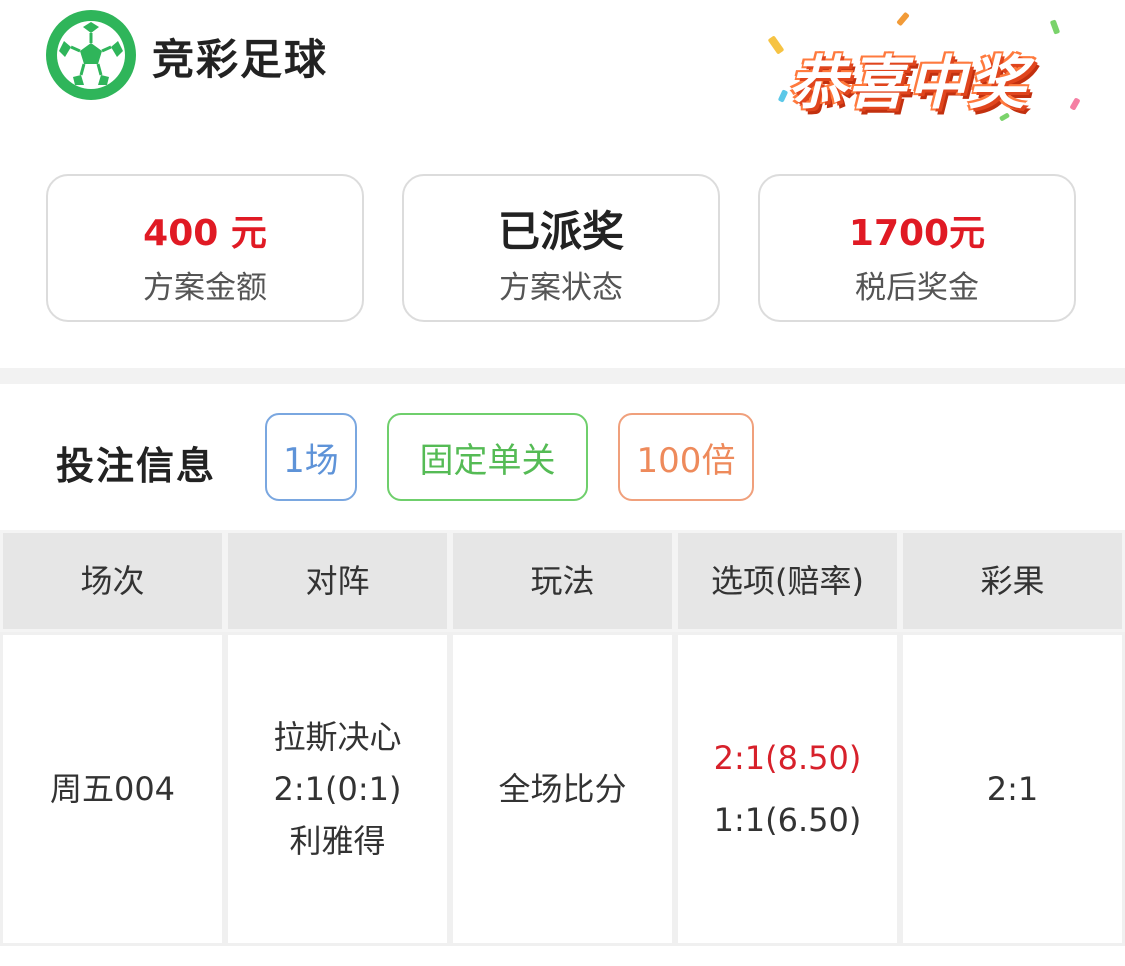 Image resolution: width=1125 pixels, height=966 pixels. I want to click on matchup-cell: 拉斯决心 2:1(0:1) 利雅得, so click(337, 789).